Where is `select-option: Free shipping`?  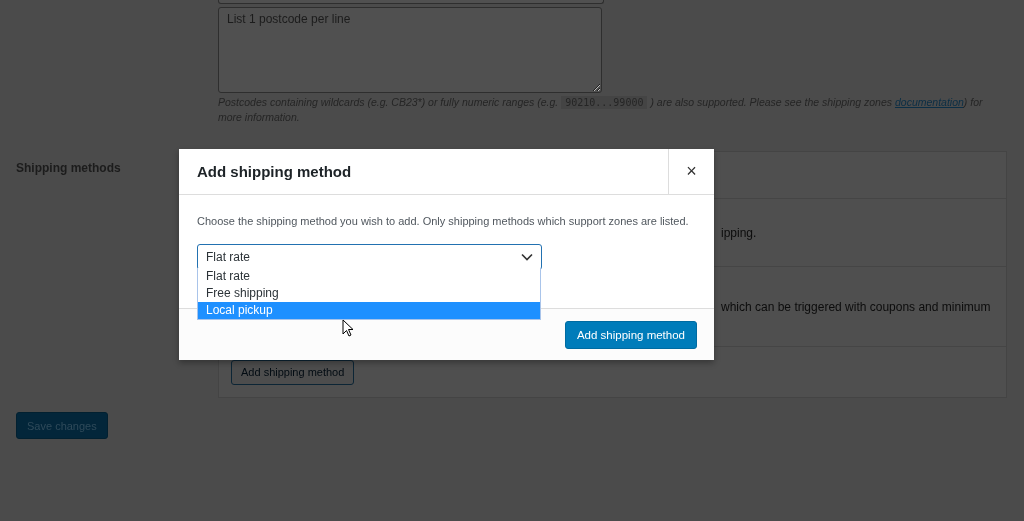
select-option: Free shipping is located at coordinates (369, 293).